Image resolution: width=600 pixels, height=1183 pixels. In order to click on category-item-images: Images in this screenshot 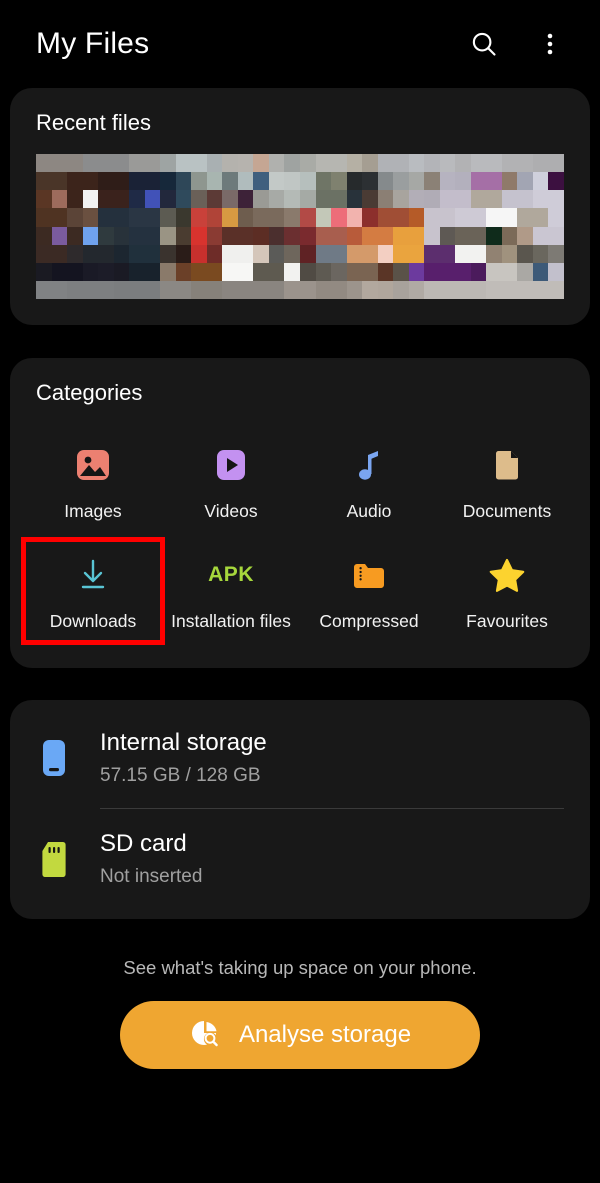, I will do `click(93, 481)`.